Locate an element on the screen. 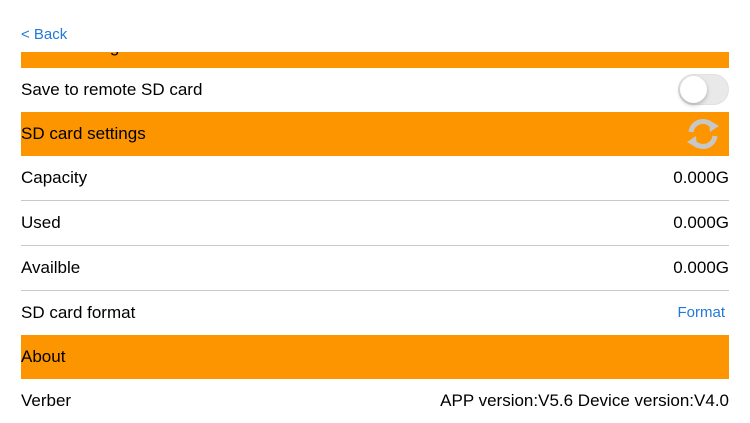  save-remote-sd-toggle is located at coordinates (703, 89).